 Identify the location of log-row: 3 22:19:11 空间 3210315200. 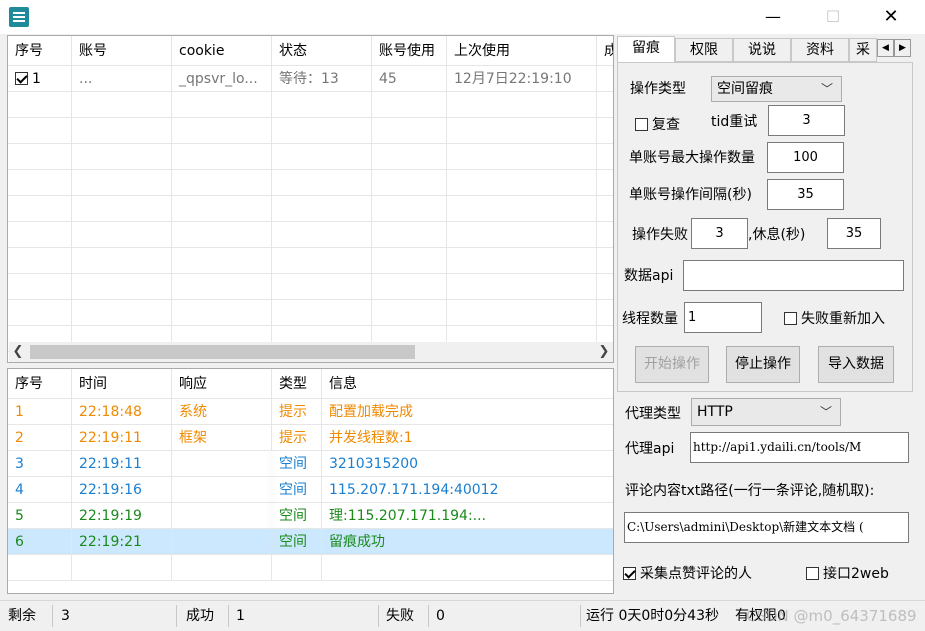
(310, 464).